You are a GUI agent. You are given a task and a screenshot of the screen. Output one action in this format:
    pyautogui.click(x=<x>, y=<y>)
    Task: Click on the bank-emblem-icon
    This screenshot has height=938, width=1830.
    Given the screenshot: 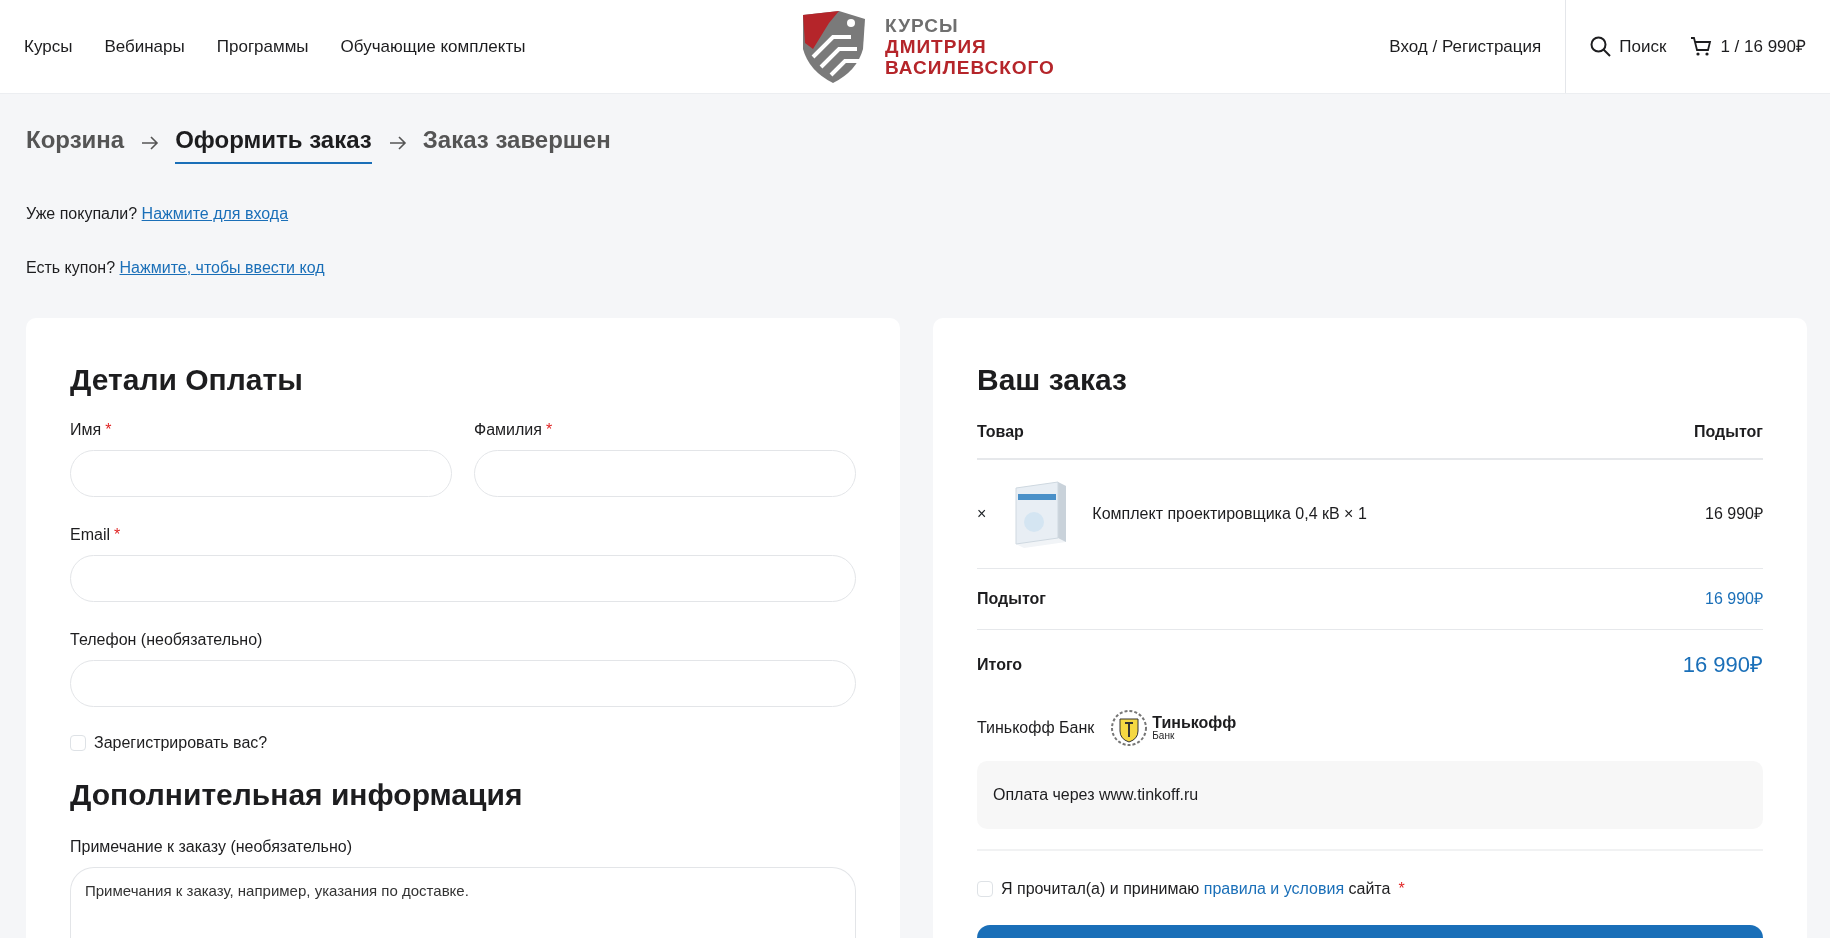 What is the action you would take?
    pyautogui.click(x=1129, y=728)
    